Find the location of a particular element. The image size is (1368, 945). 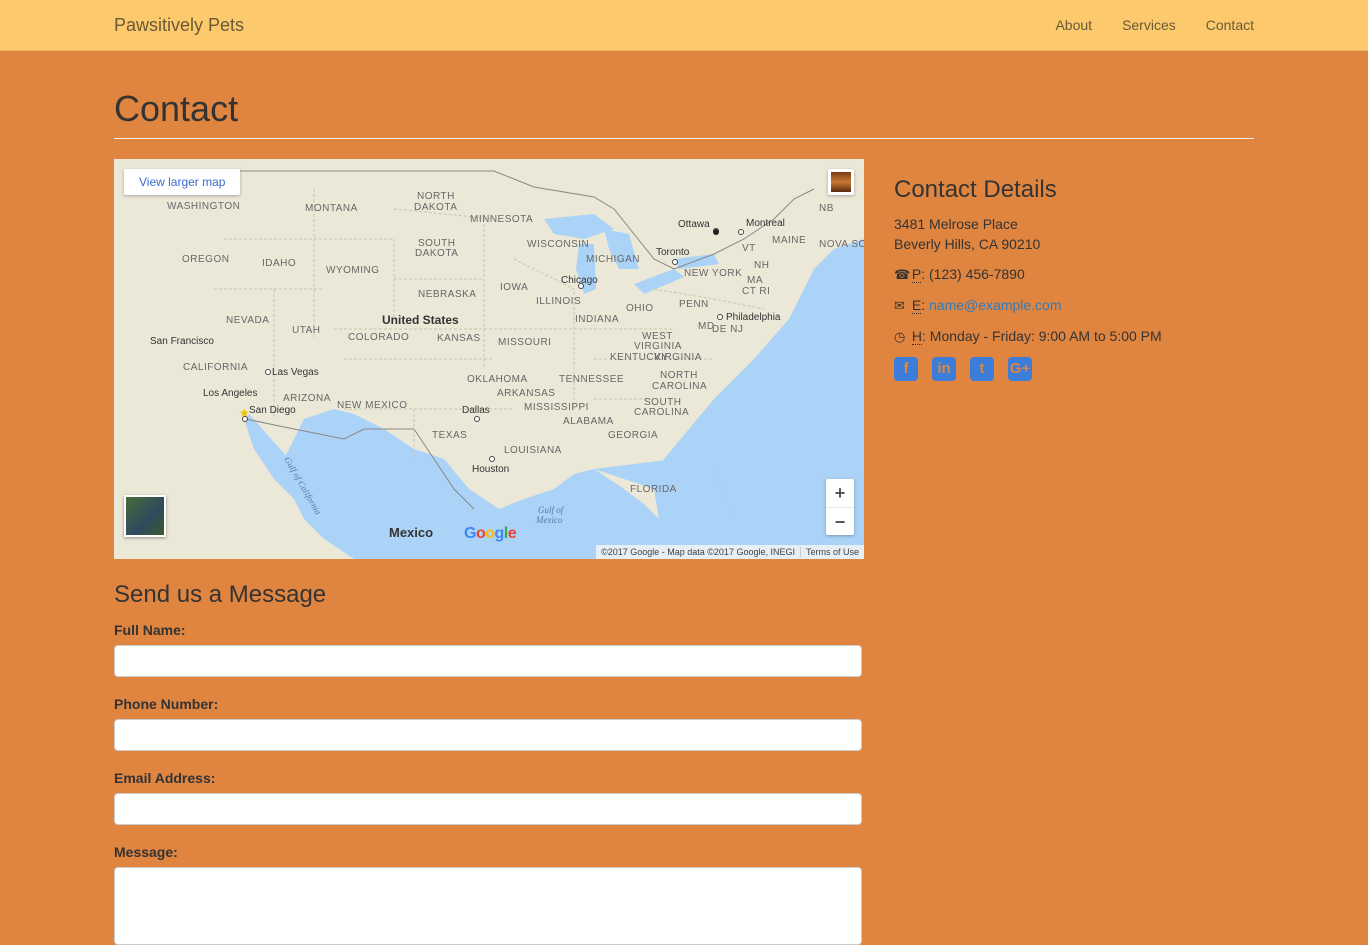

social-links: f in t G+ is located at coordinates (1074, 369).